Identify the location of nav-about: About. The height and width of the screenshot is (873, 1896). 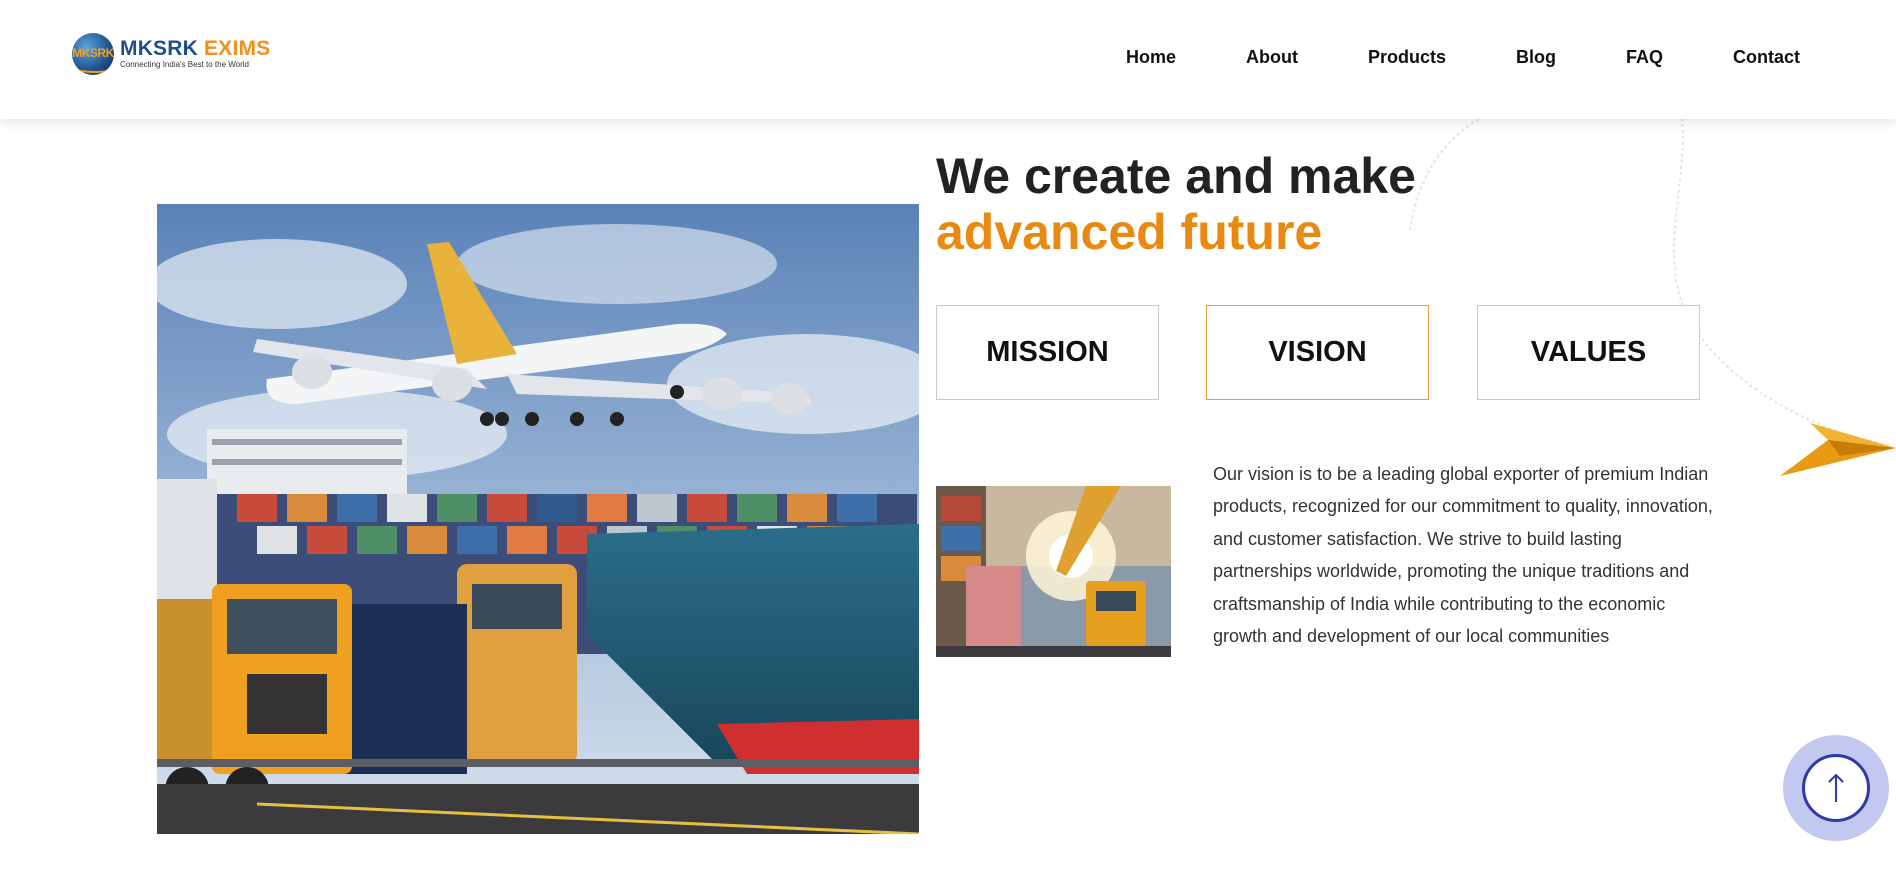
(1272, 57).